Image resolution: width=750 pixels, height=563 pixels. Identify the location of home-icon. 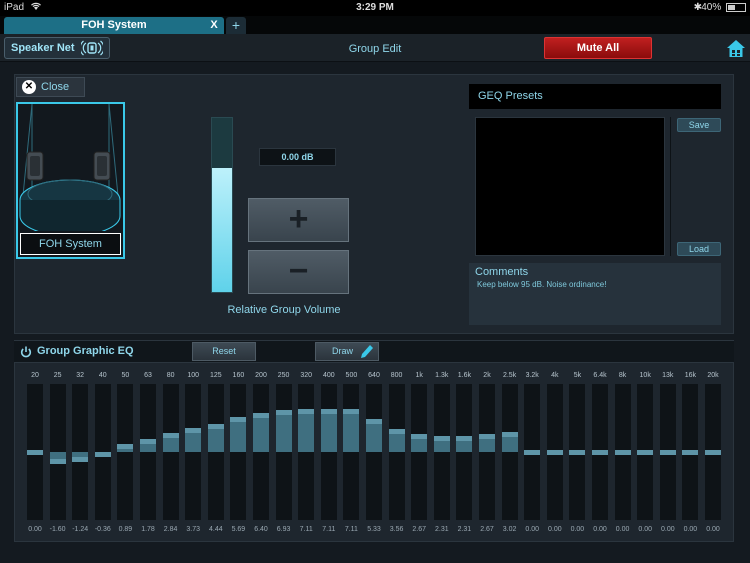
(736, 48).